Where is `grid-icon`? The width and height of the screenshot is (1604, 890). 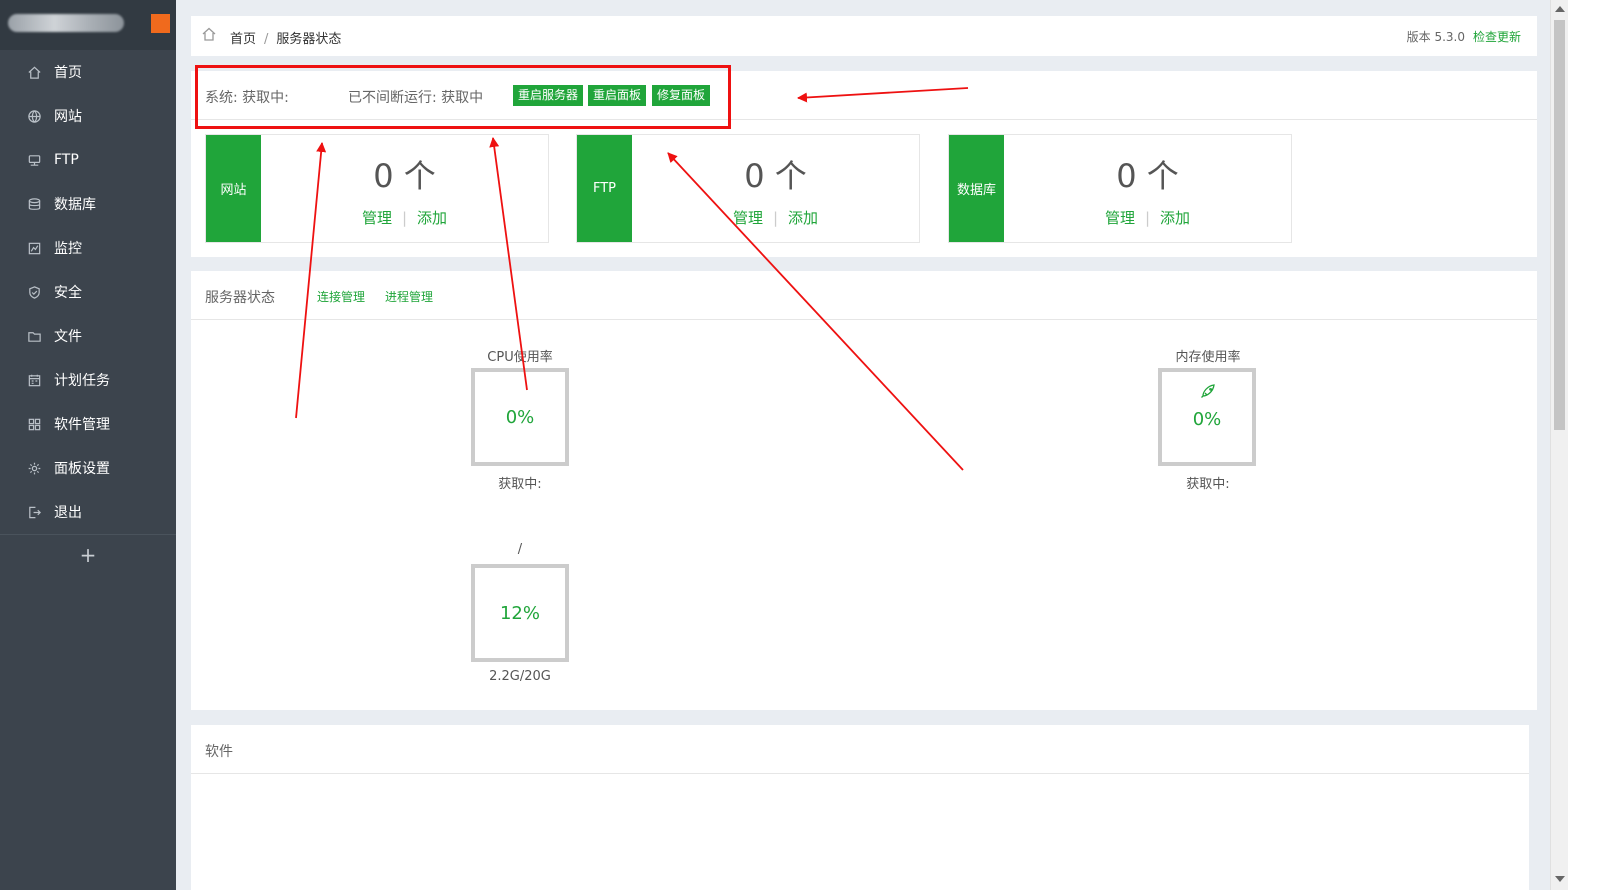
grid-icon is located at coordinates (34, 424).